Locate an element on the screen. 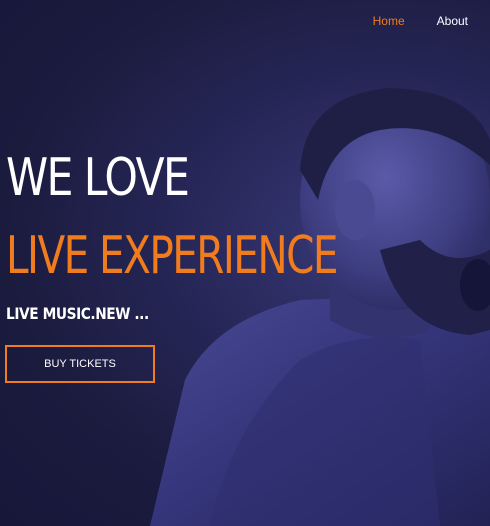  nav-item-home: Home is located at coordinates (389, 21).